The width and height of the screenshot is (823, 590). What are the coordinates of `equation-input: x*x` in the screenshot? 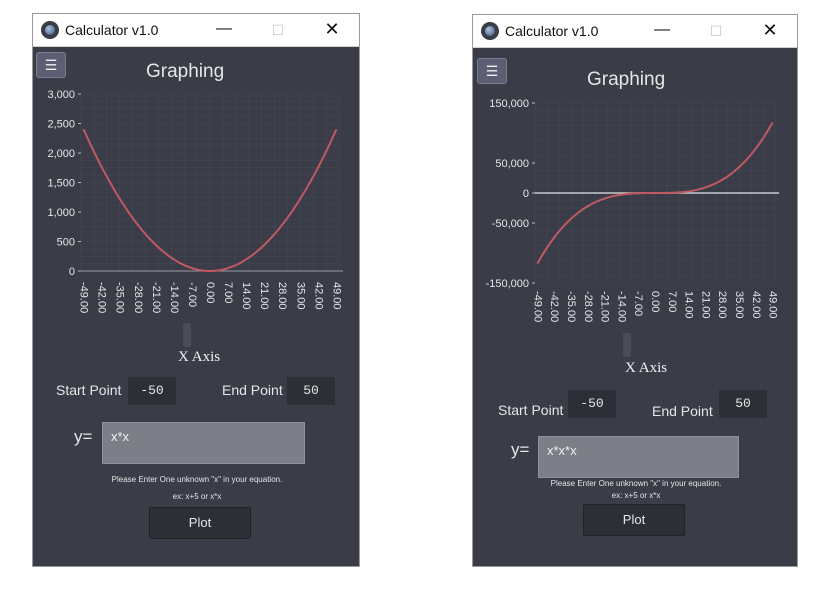 It's located at (203, 443).